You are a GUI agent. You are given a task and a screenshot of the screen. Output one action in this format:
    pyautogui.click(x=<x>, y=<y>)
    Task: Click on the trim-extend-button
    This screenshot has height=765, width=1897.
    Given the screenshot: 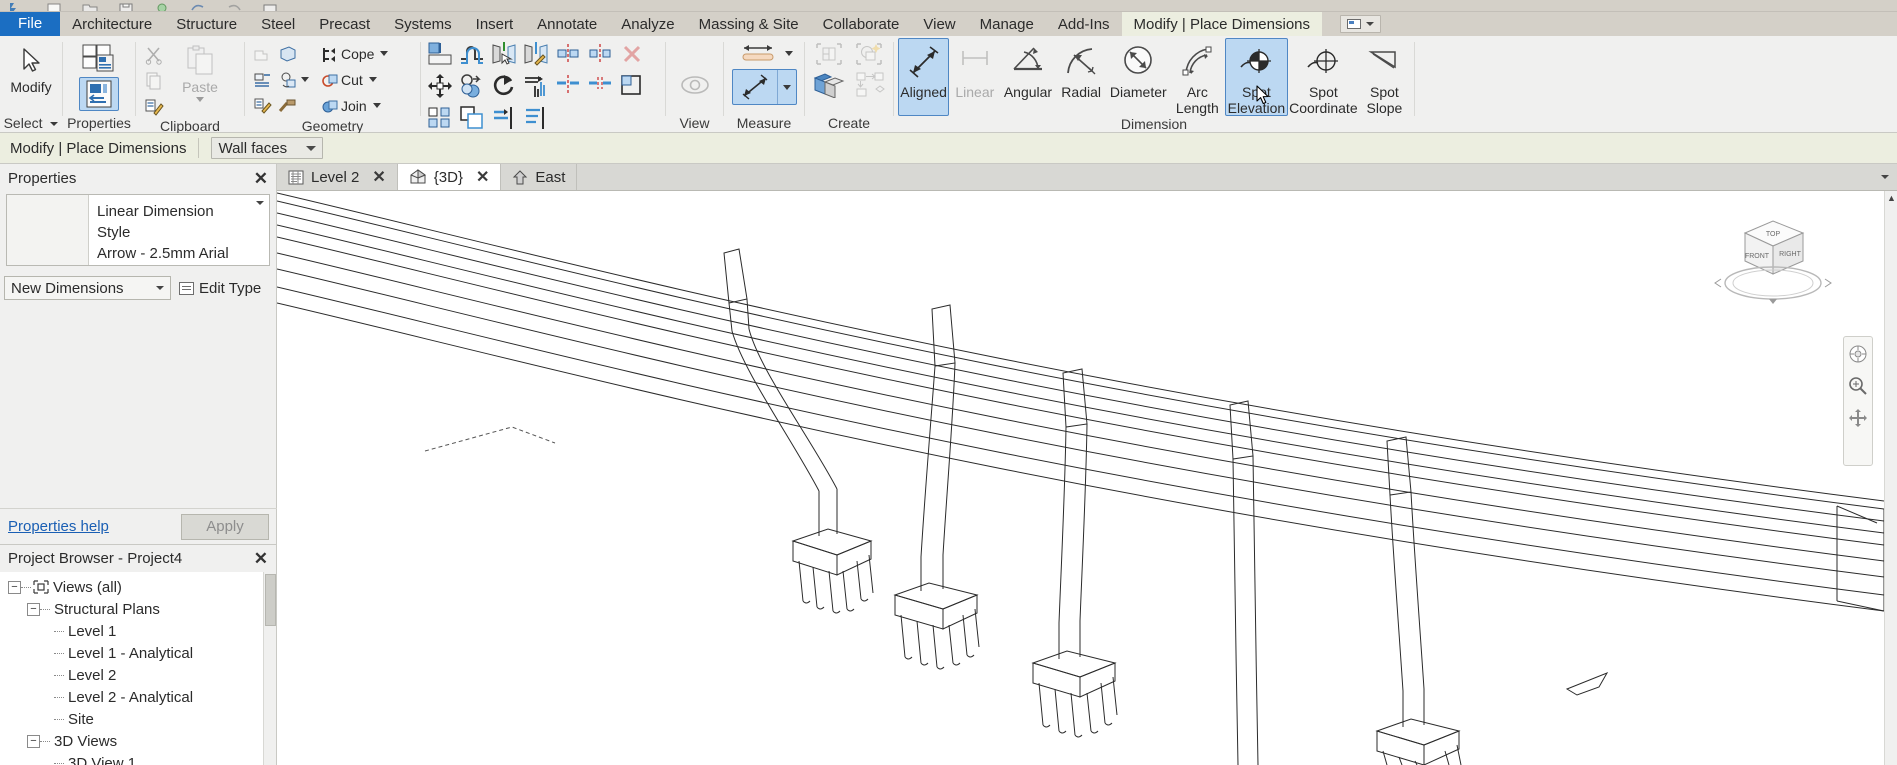 What is the action you would take?
    pyautogui.click(x=536, y=86)
    